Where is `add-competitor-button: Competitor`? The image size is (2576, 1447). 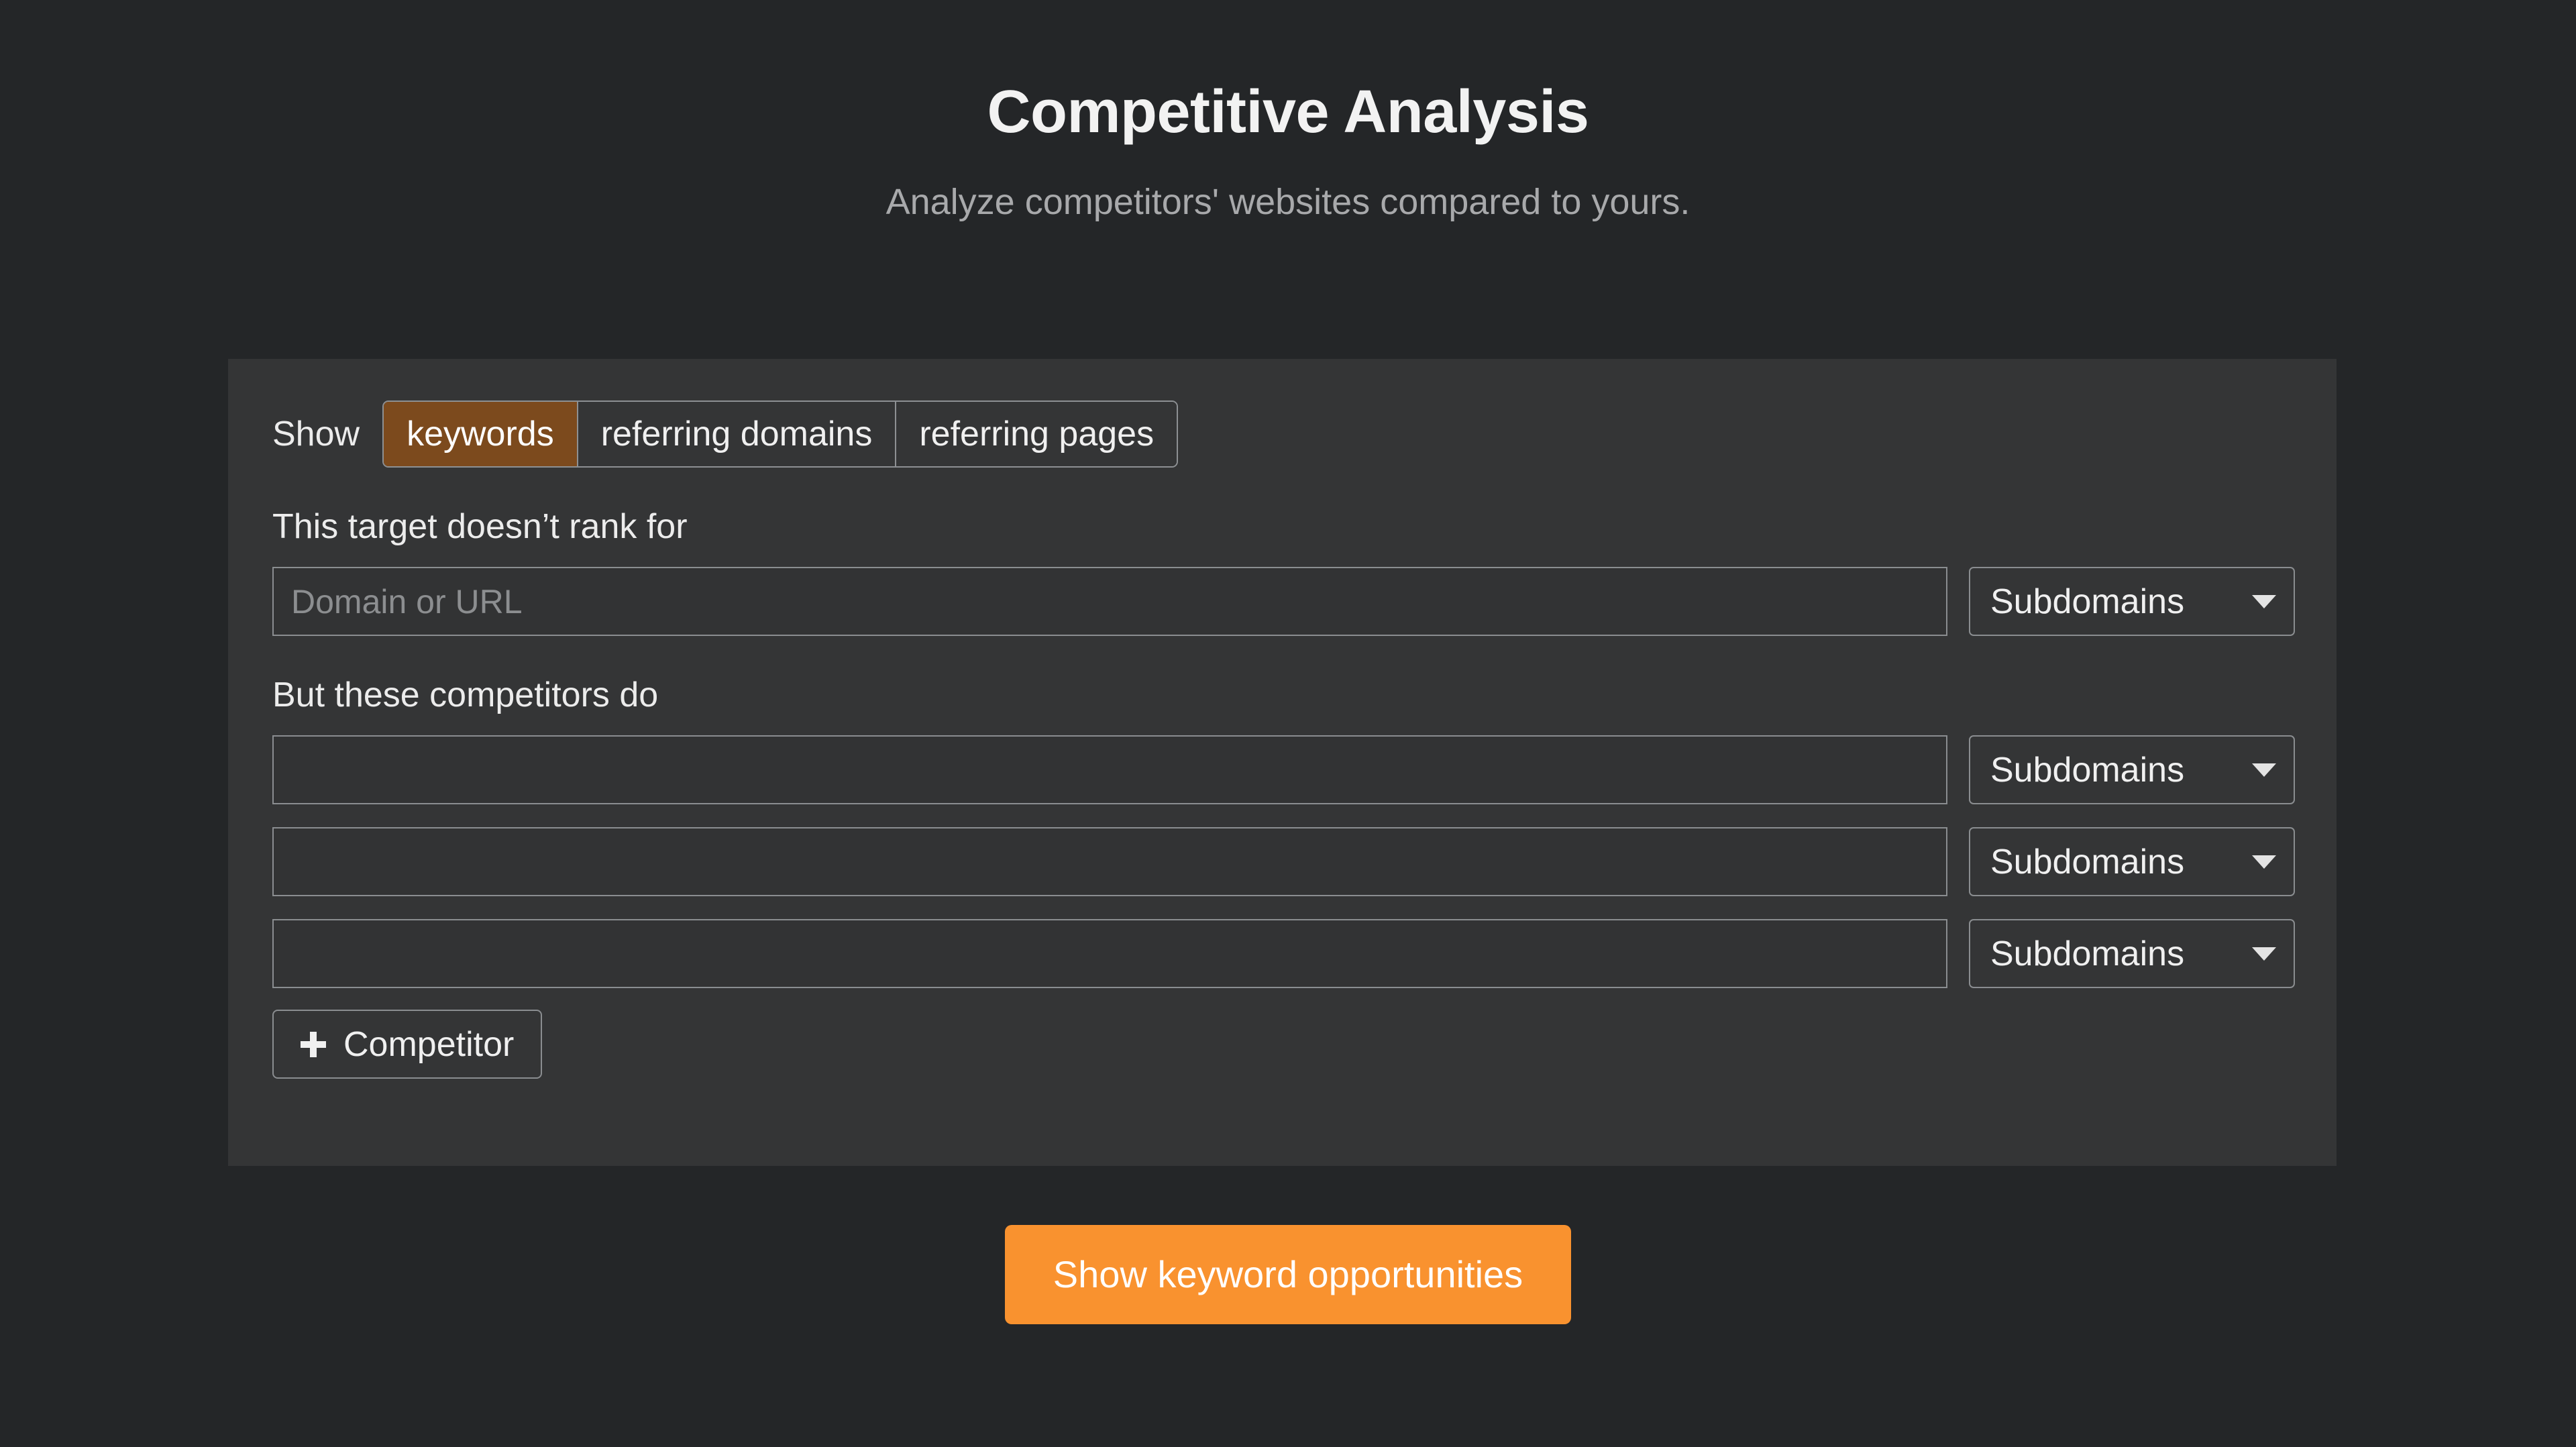
add-competitor-button: Competitor is located at coordinates (407, 1044).